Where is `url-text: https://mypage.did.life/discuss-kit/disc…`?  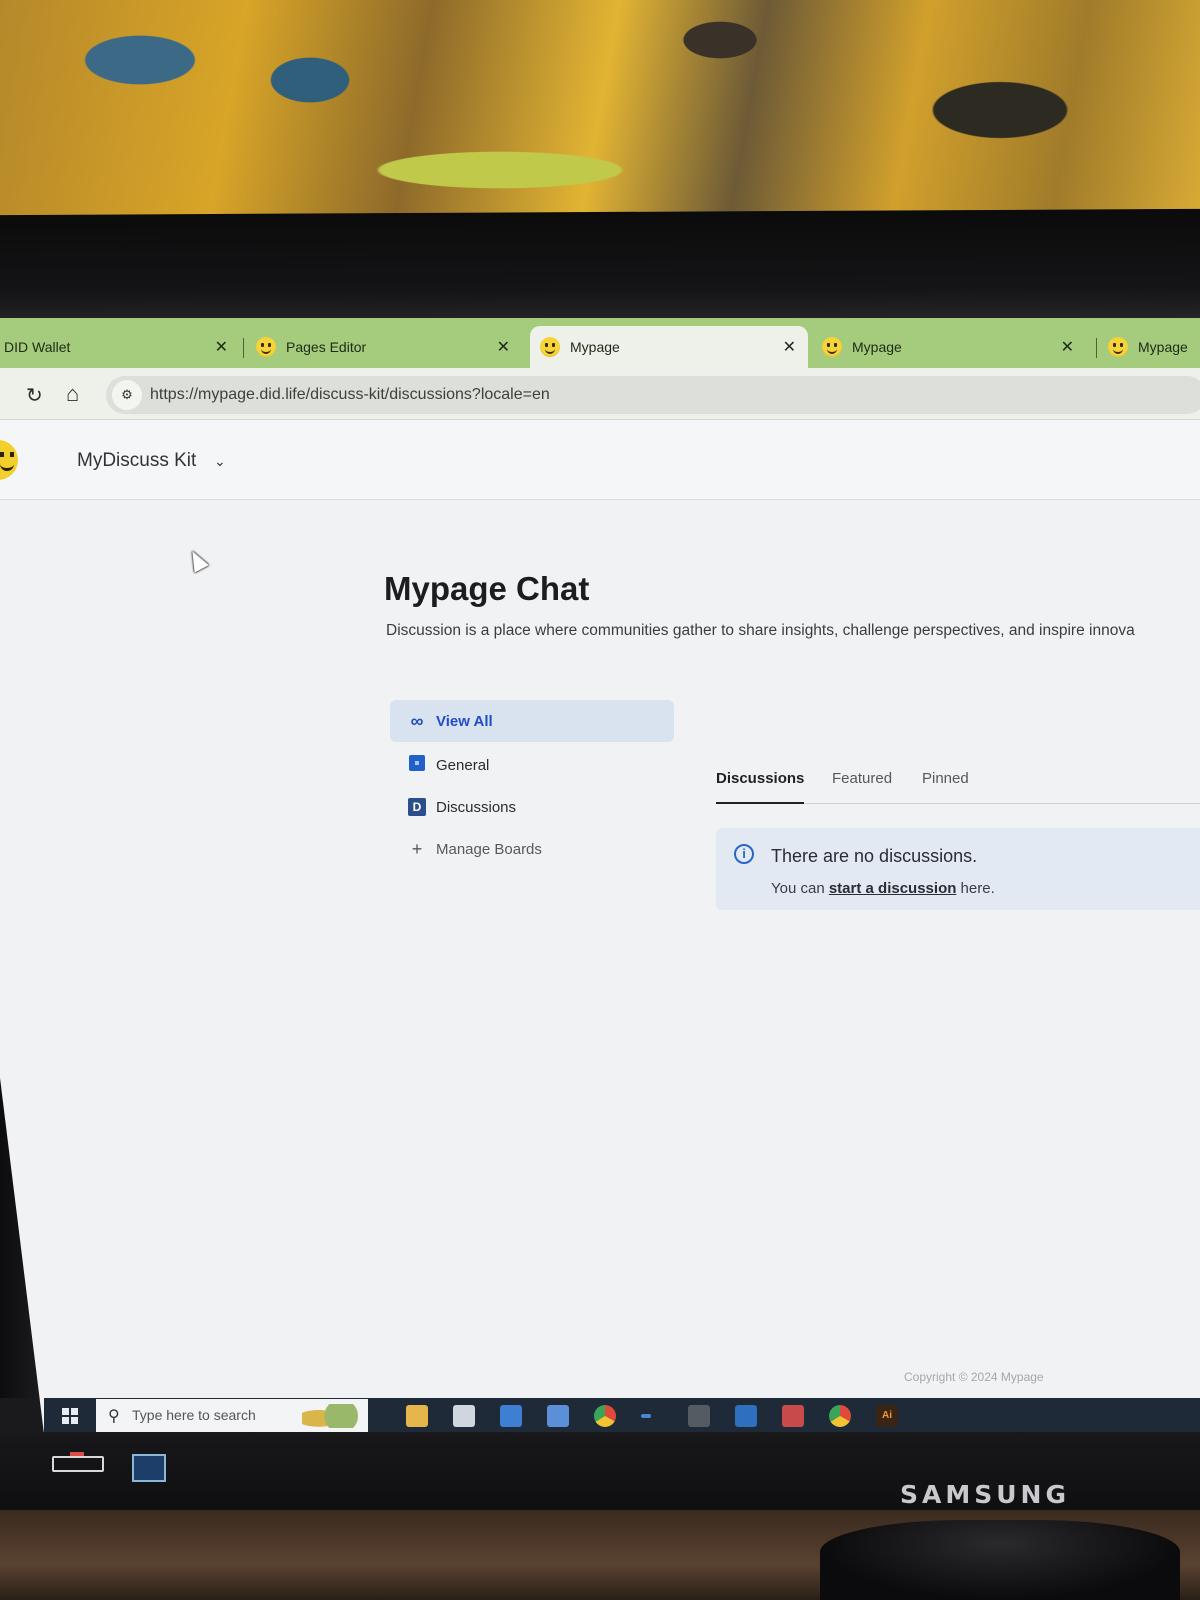
url-text: https://mypage.did.life/discuss-kit/disc… is located at coordinates (350, 395).